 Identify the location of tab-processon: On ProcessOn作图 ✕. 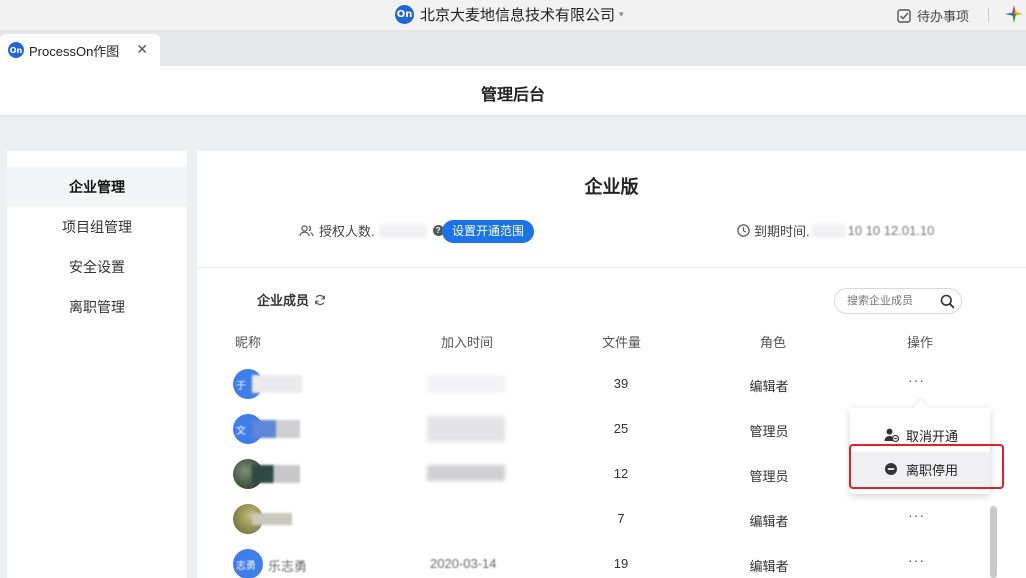
(80, 50).